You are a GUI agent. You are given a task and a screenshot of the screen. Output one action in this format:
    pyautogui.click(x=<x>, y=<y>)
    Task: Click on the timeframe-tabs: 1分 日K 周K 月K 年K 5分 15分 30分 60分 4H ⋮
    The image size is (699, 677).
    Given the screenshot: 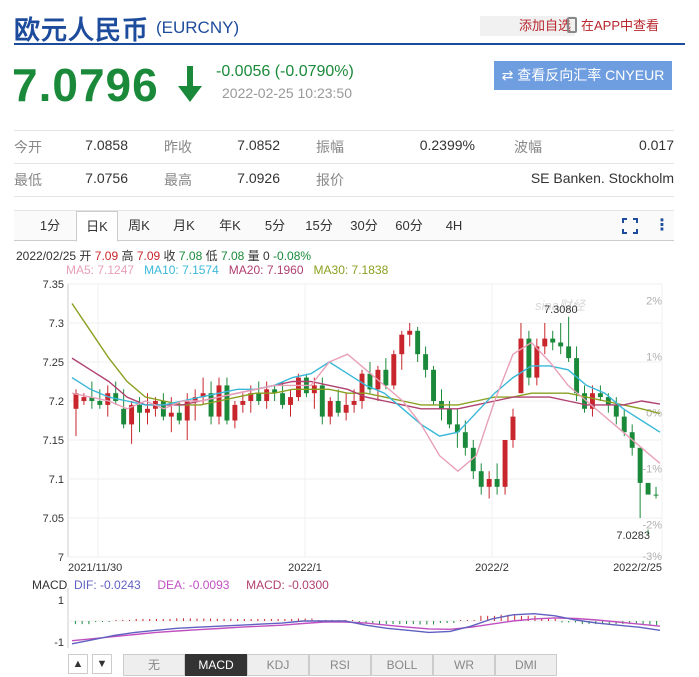 What is the action you would take?
    pyautogui.click(x=344, y=226)
    